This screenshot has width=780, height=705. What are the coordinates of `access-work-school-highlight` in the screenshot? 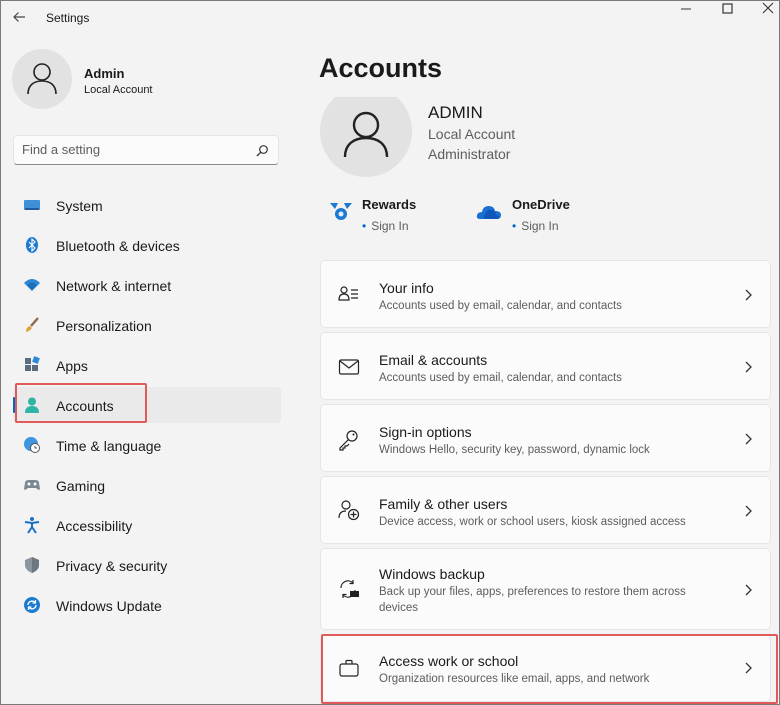 It's located at (549, 669).